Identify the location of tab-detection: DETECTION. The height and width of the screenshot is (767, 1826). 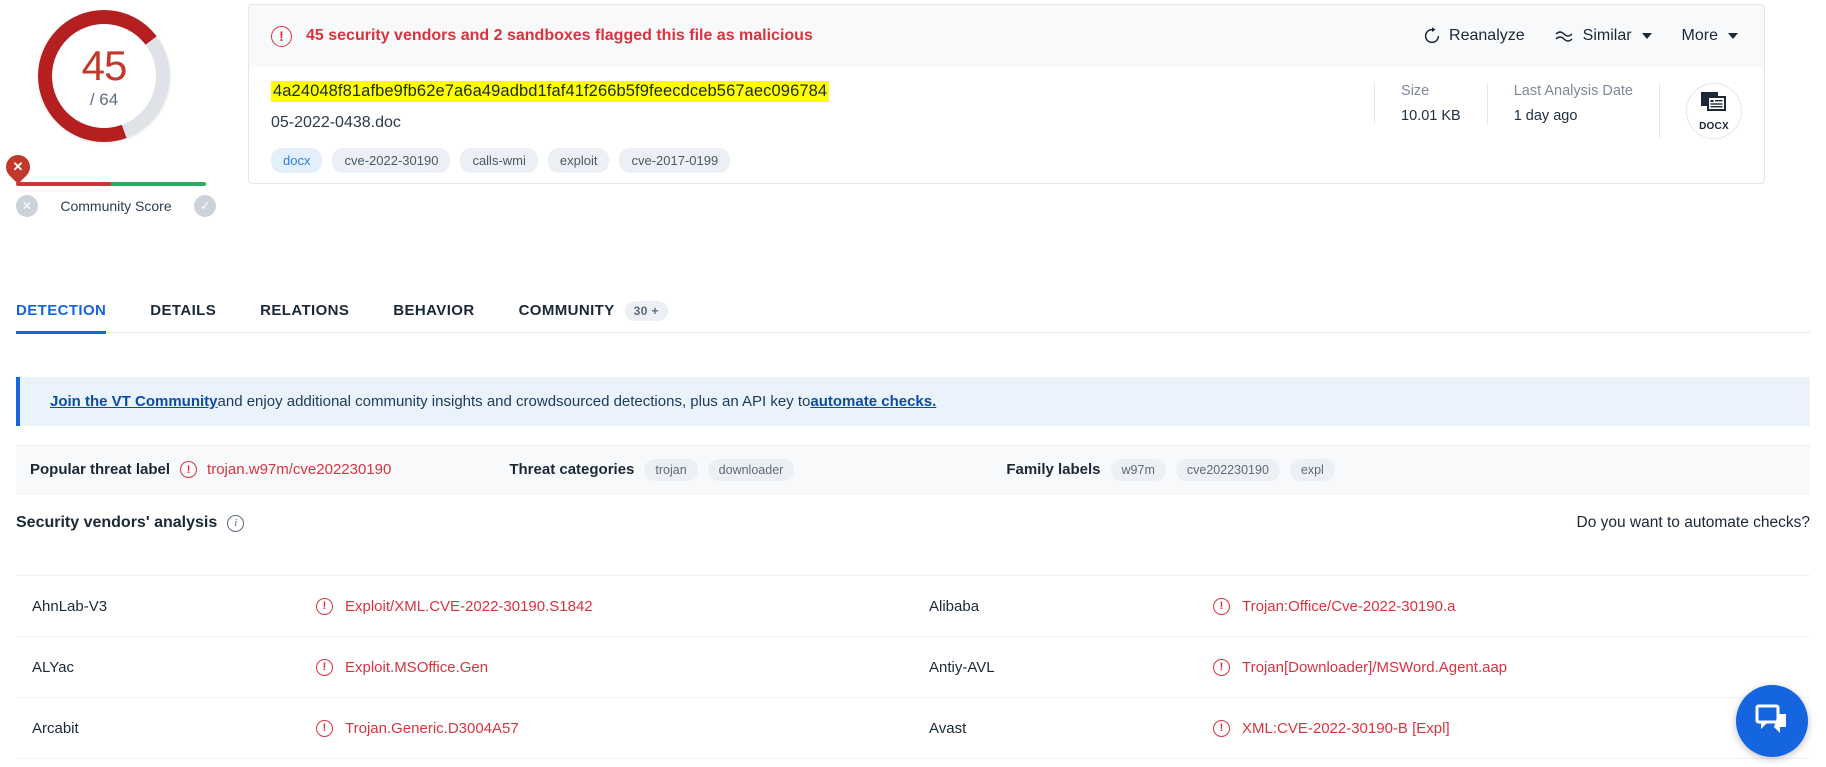
(72, 311).